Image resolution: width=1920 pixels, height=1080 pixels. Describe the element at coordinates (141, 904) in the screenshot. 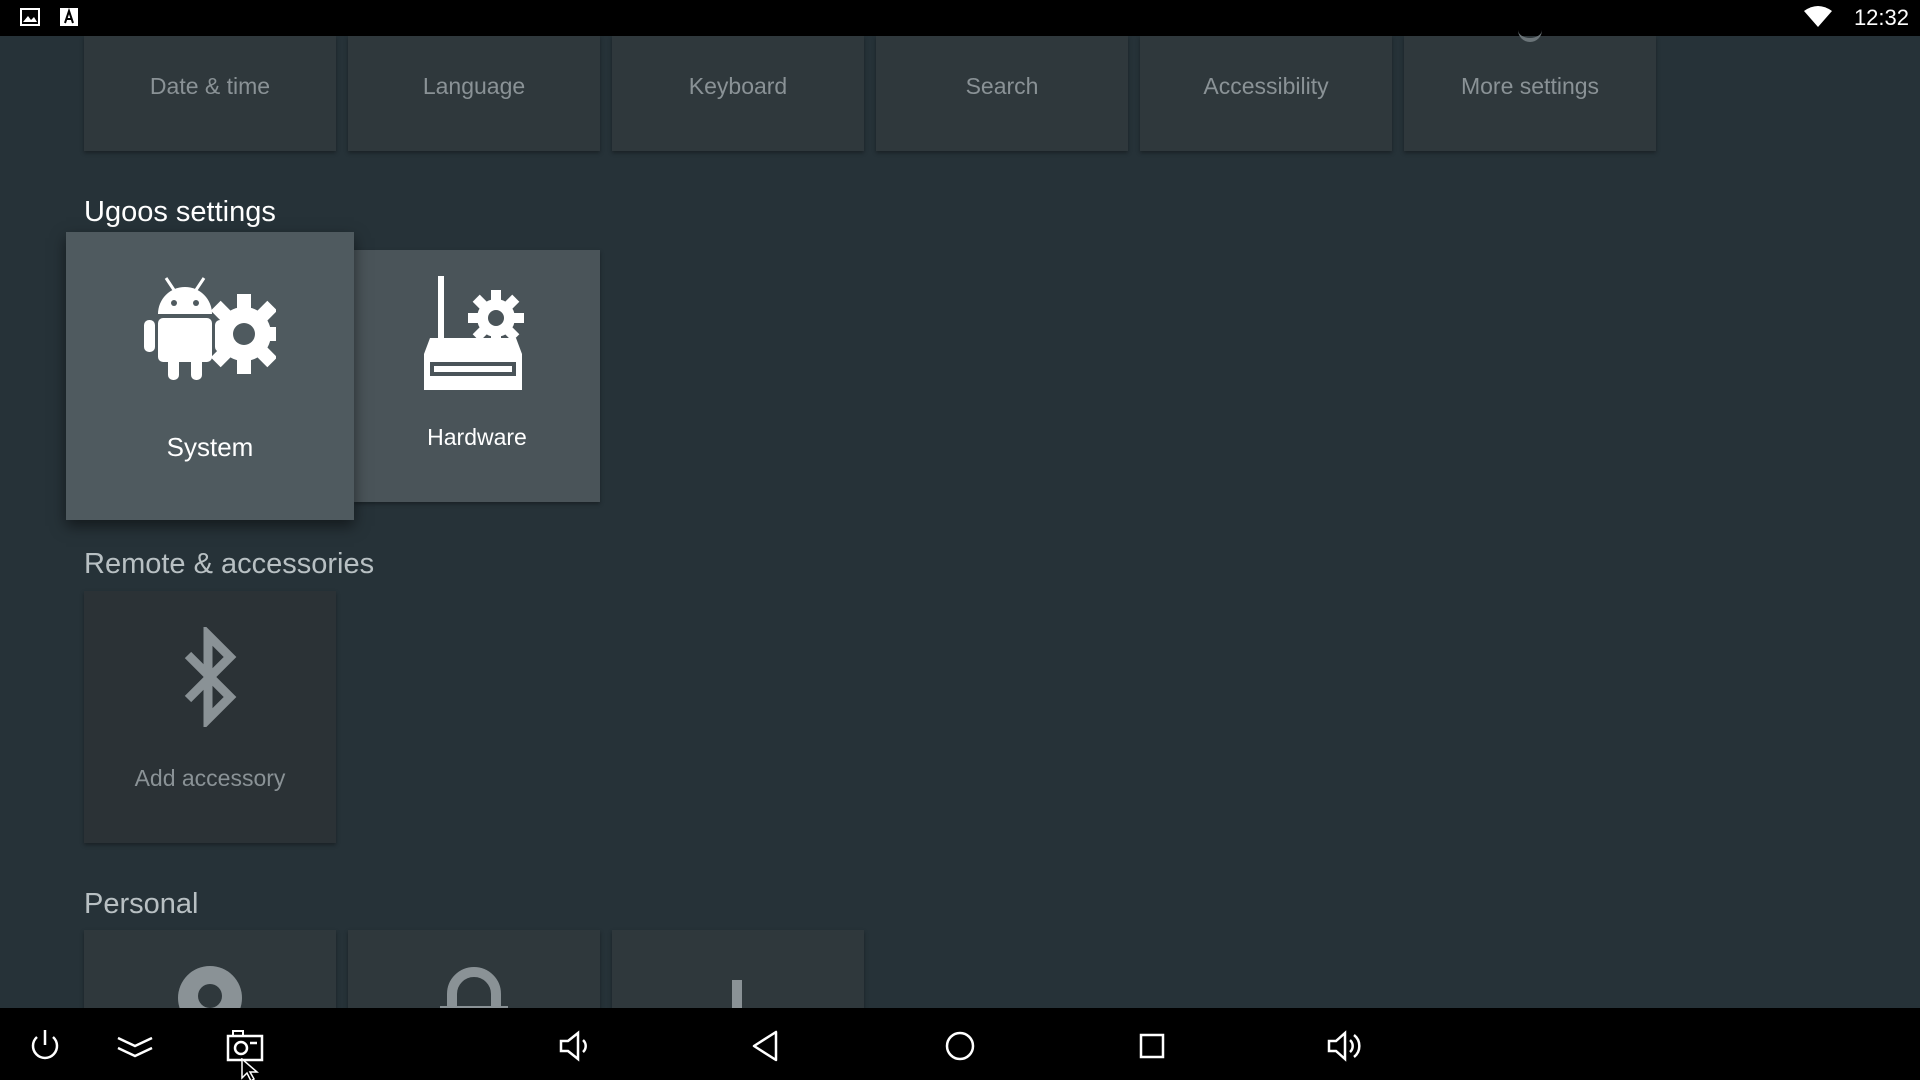

I see `section-title-personal: Personal` at that location.